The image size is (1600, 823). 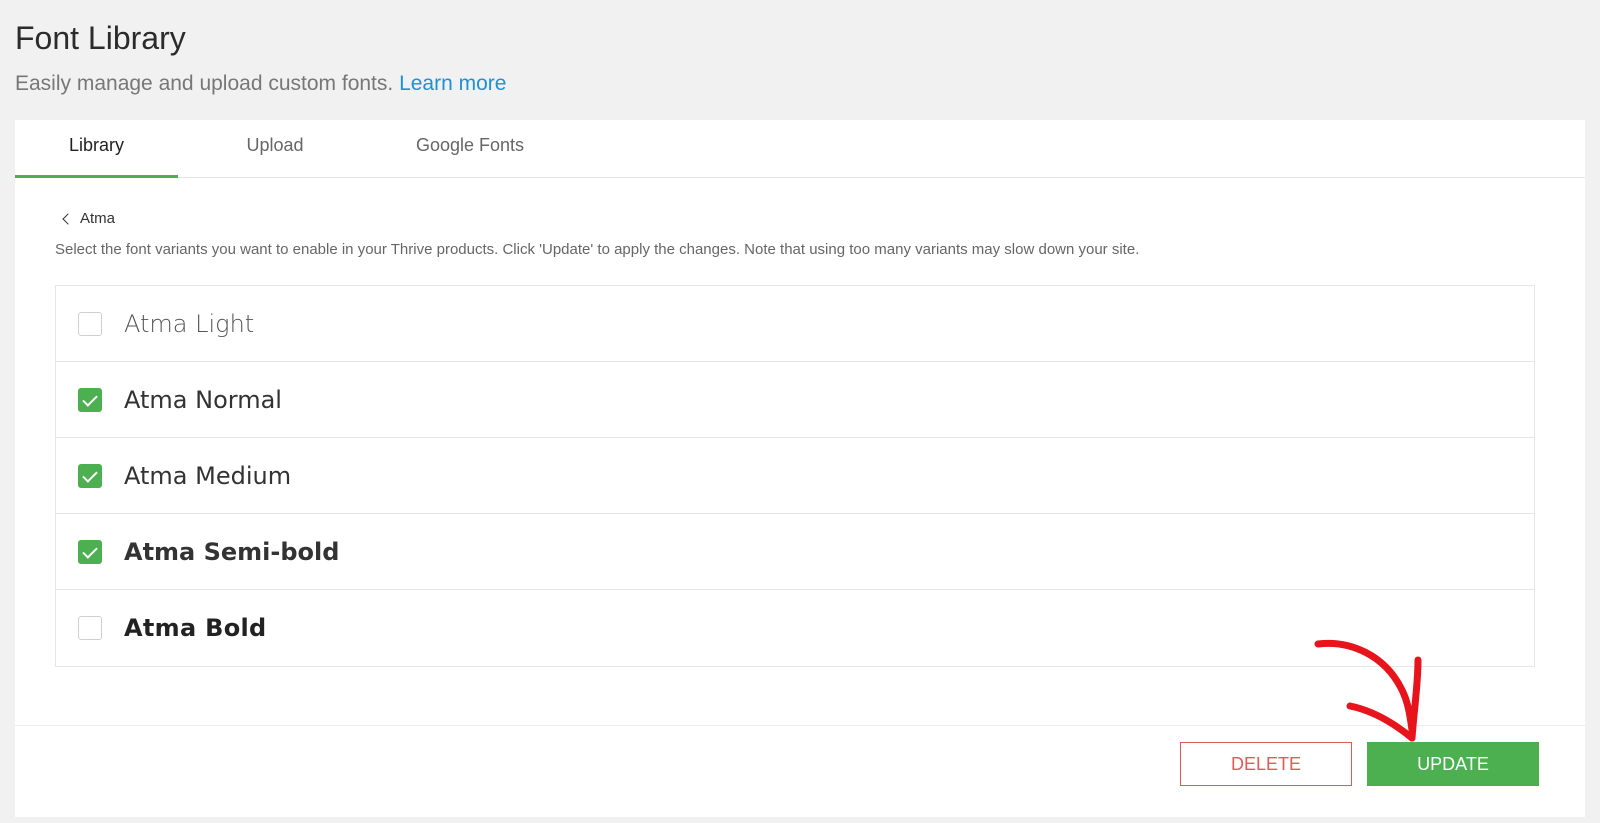 I want to click on variant-label-bold: Atma Bold, so click(x=195, y=628).